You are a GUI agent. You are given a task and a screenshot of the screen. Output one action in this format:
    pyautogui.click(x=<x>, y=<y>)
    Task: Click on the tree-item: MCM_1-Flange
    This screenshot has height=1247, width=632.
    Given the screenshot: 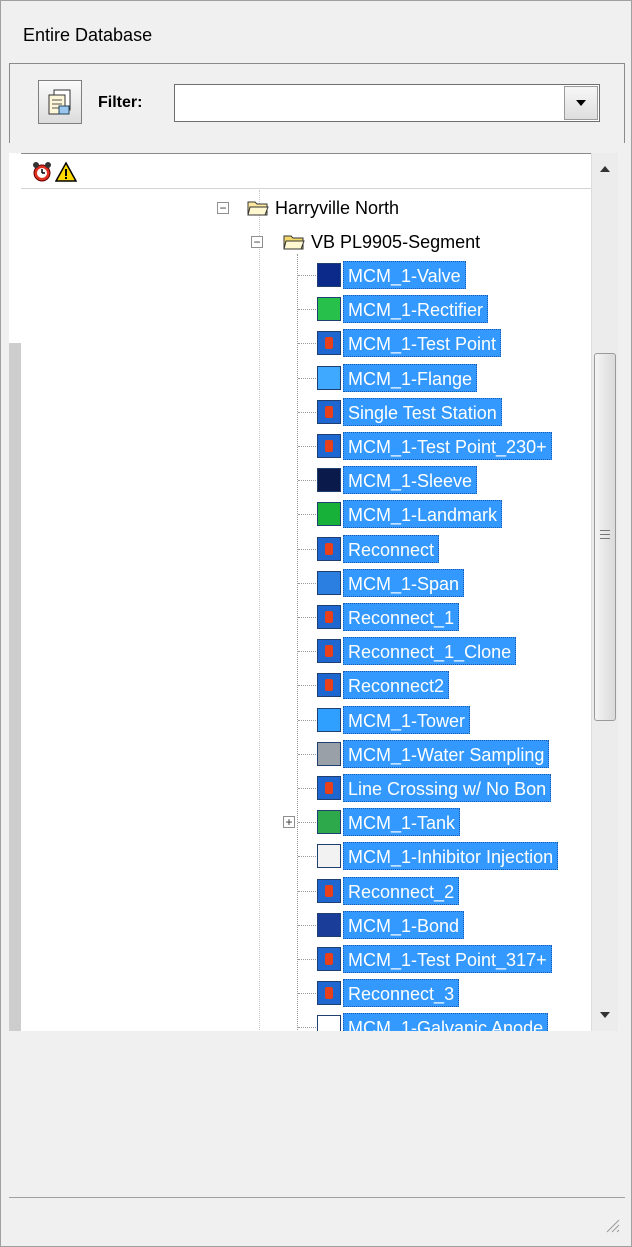 What is the action you would take?
    pyautogui.click(x=397, y=378)
    